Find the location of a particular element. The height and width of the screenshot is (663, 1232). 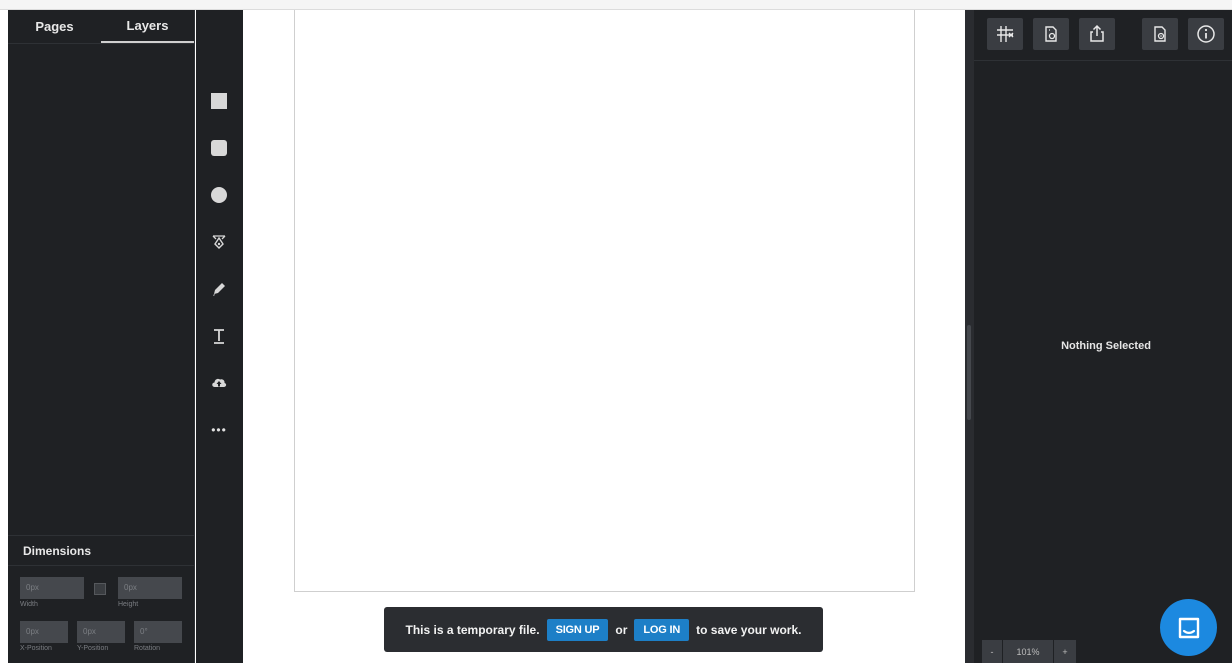

upload-icon is located at coordinates (219, 382).